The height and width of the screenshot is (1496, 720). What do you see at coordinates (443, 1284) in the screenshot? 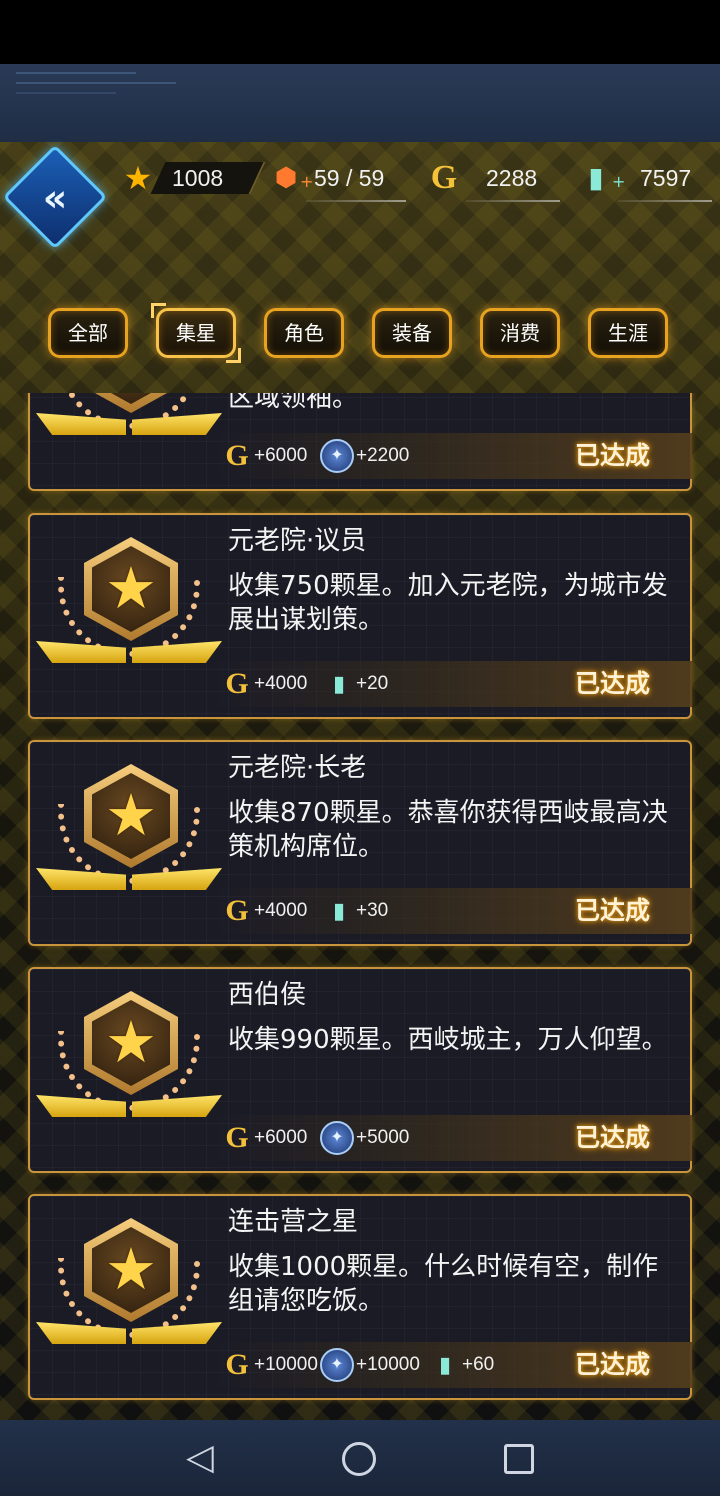
I see `achievement-description: 收集1000颗星。什么时候有空，制作组请您吃饭。` at bounding box center [443, 1284].